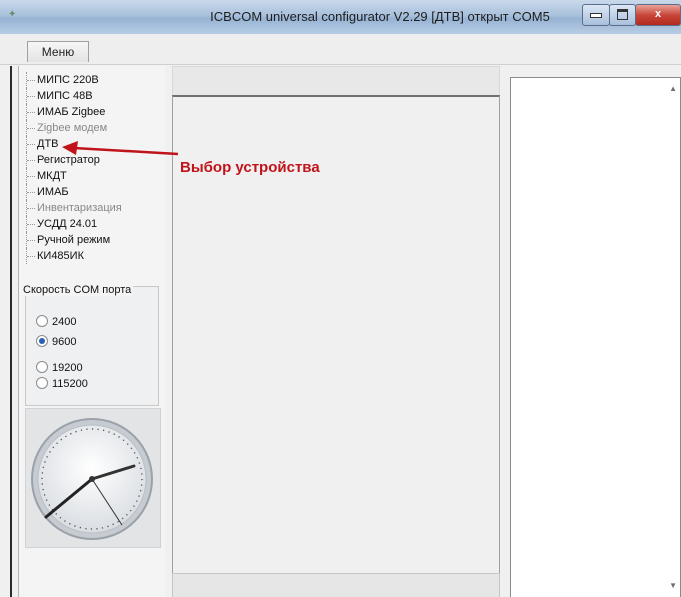 Image resolution: width=681 pixels, height=597 pixels. Describe the element at coordinates (12, 14) in the screenshot. I see `app-icon: ✦` at that location.